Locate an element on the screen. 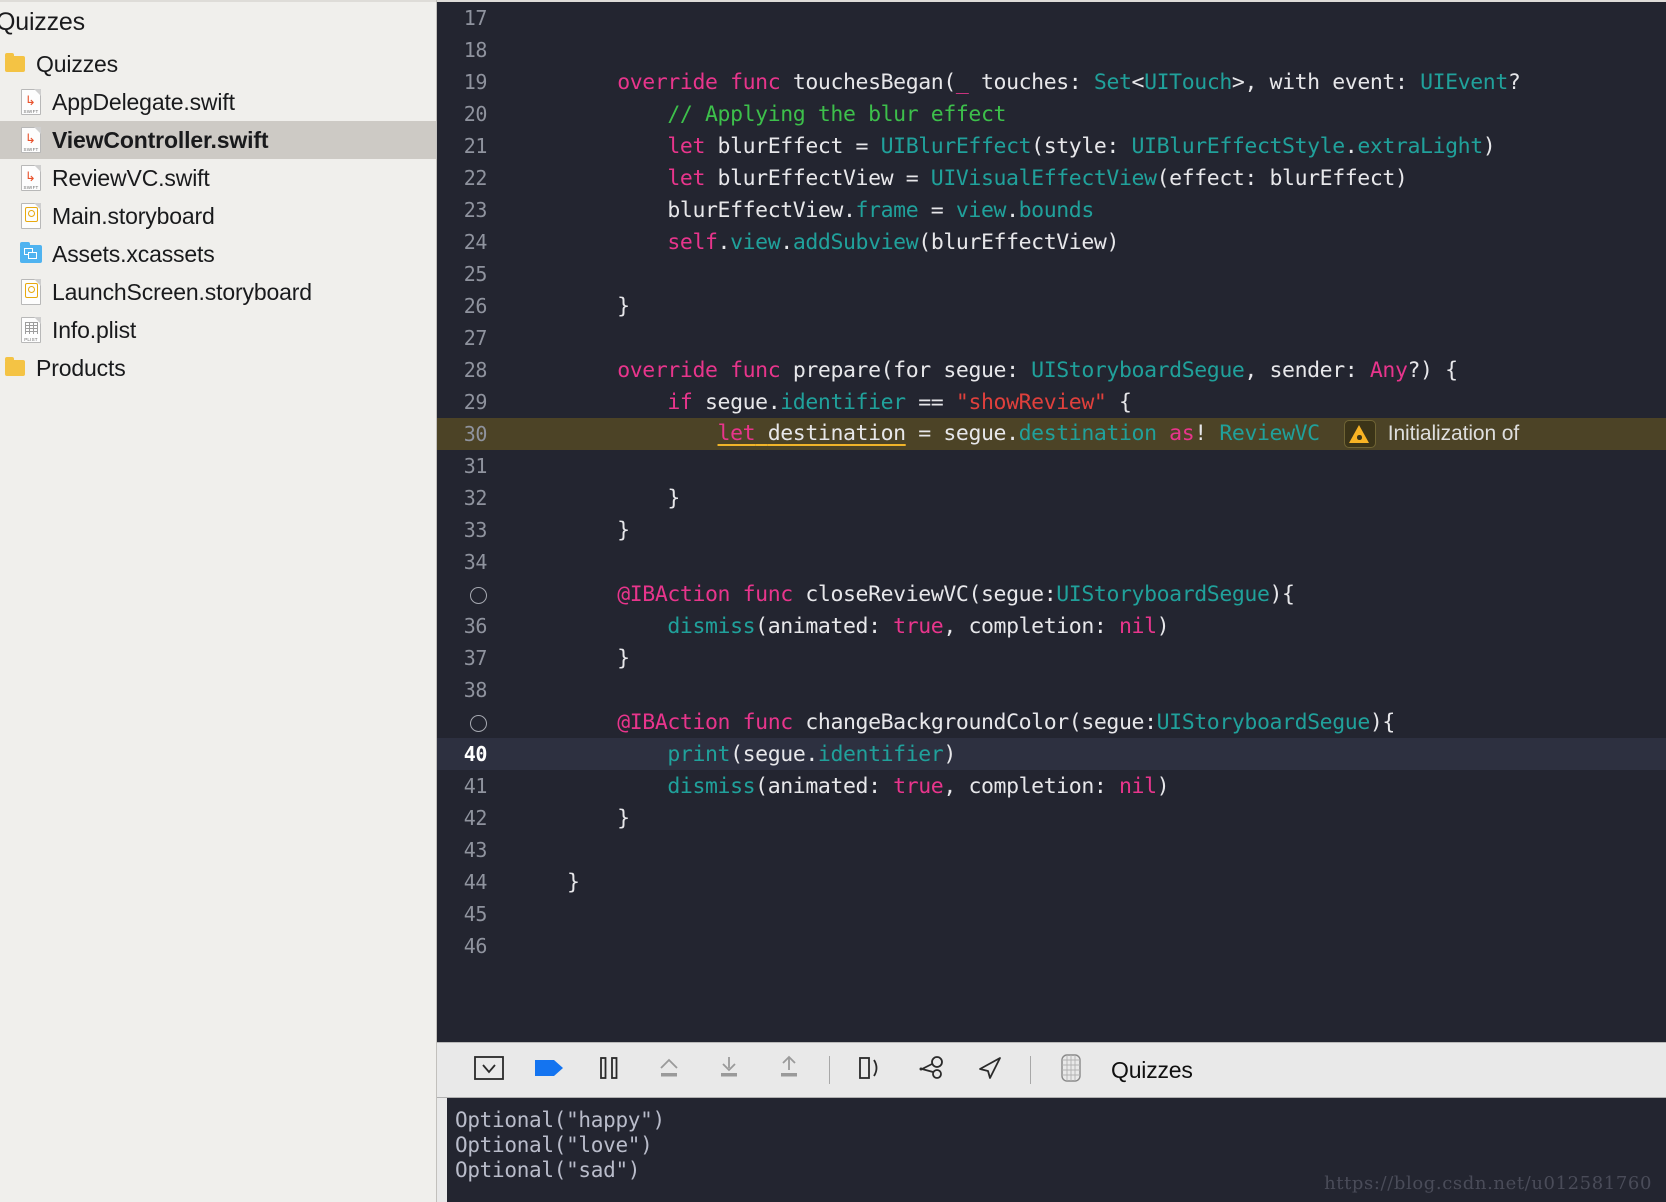 Image resolution: width=1666 pixels, height=1202 pixels. gutter-line-number: 19 is located at coordinates (469, 82).